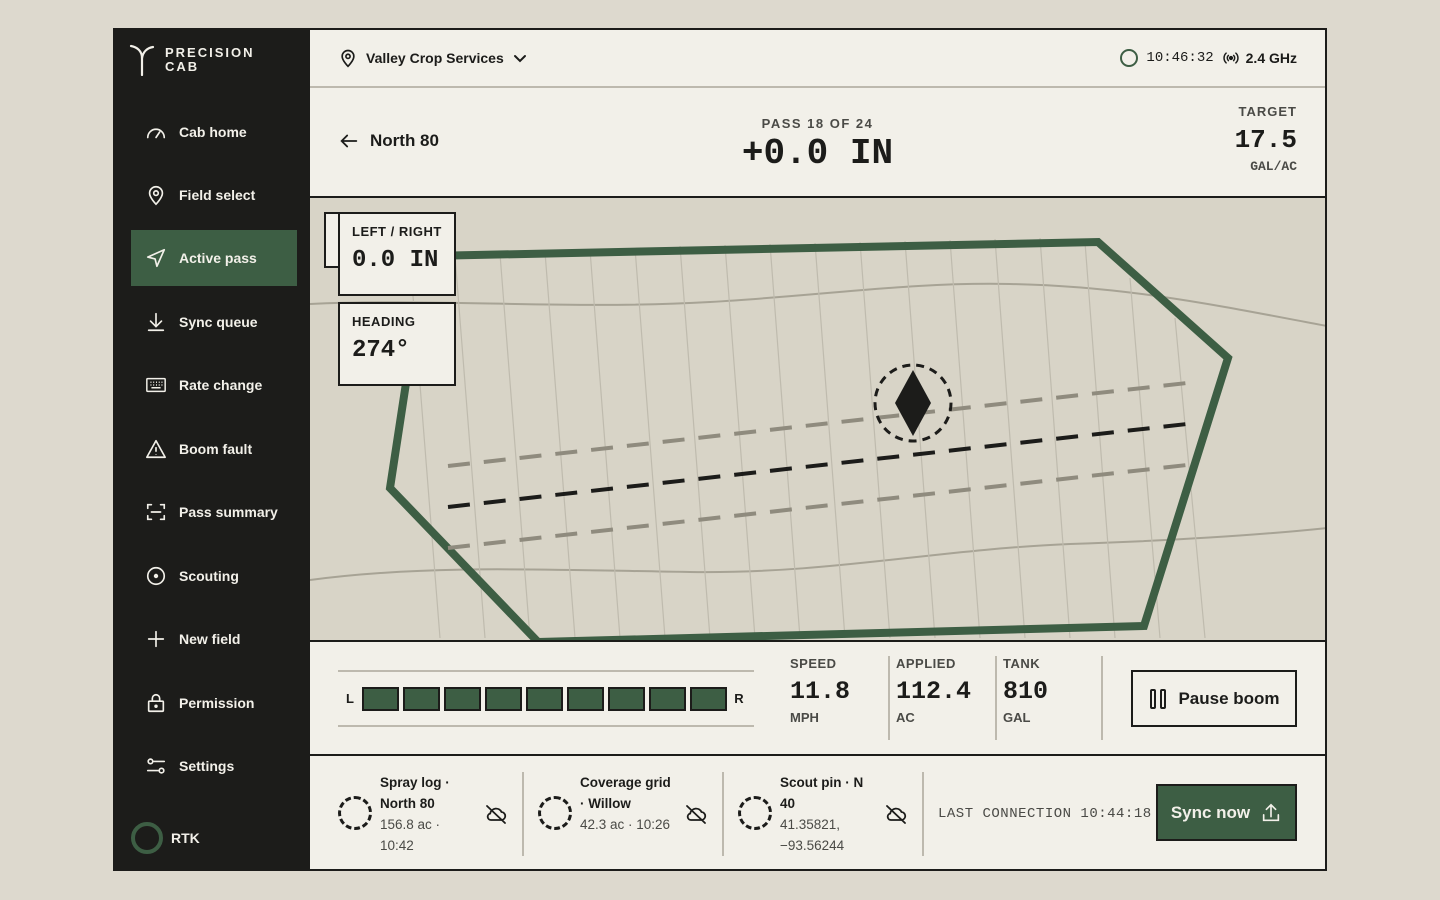 The image size is (1440, 900). I want to click on radio-signal-icon, so click(1230, 58).